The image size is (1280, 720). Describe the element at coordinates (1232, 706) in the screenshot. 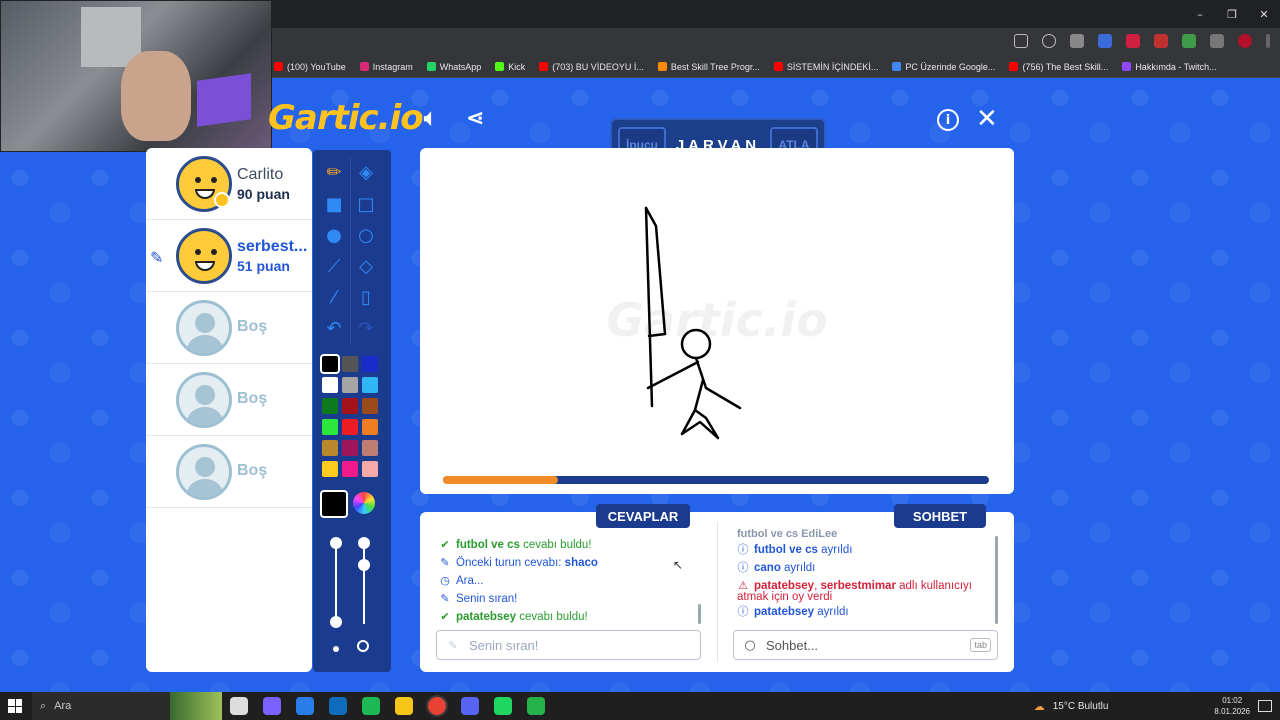

I see `clock: 01:02 8.01.2026` at that location.